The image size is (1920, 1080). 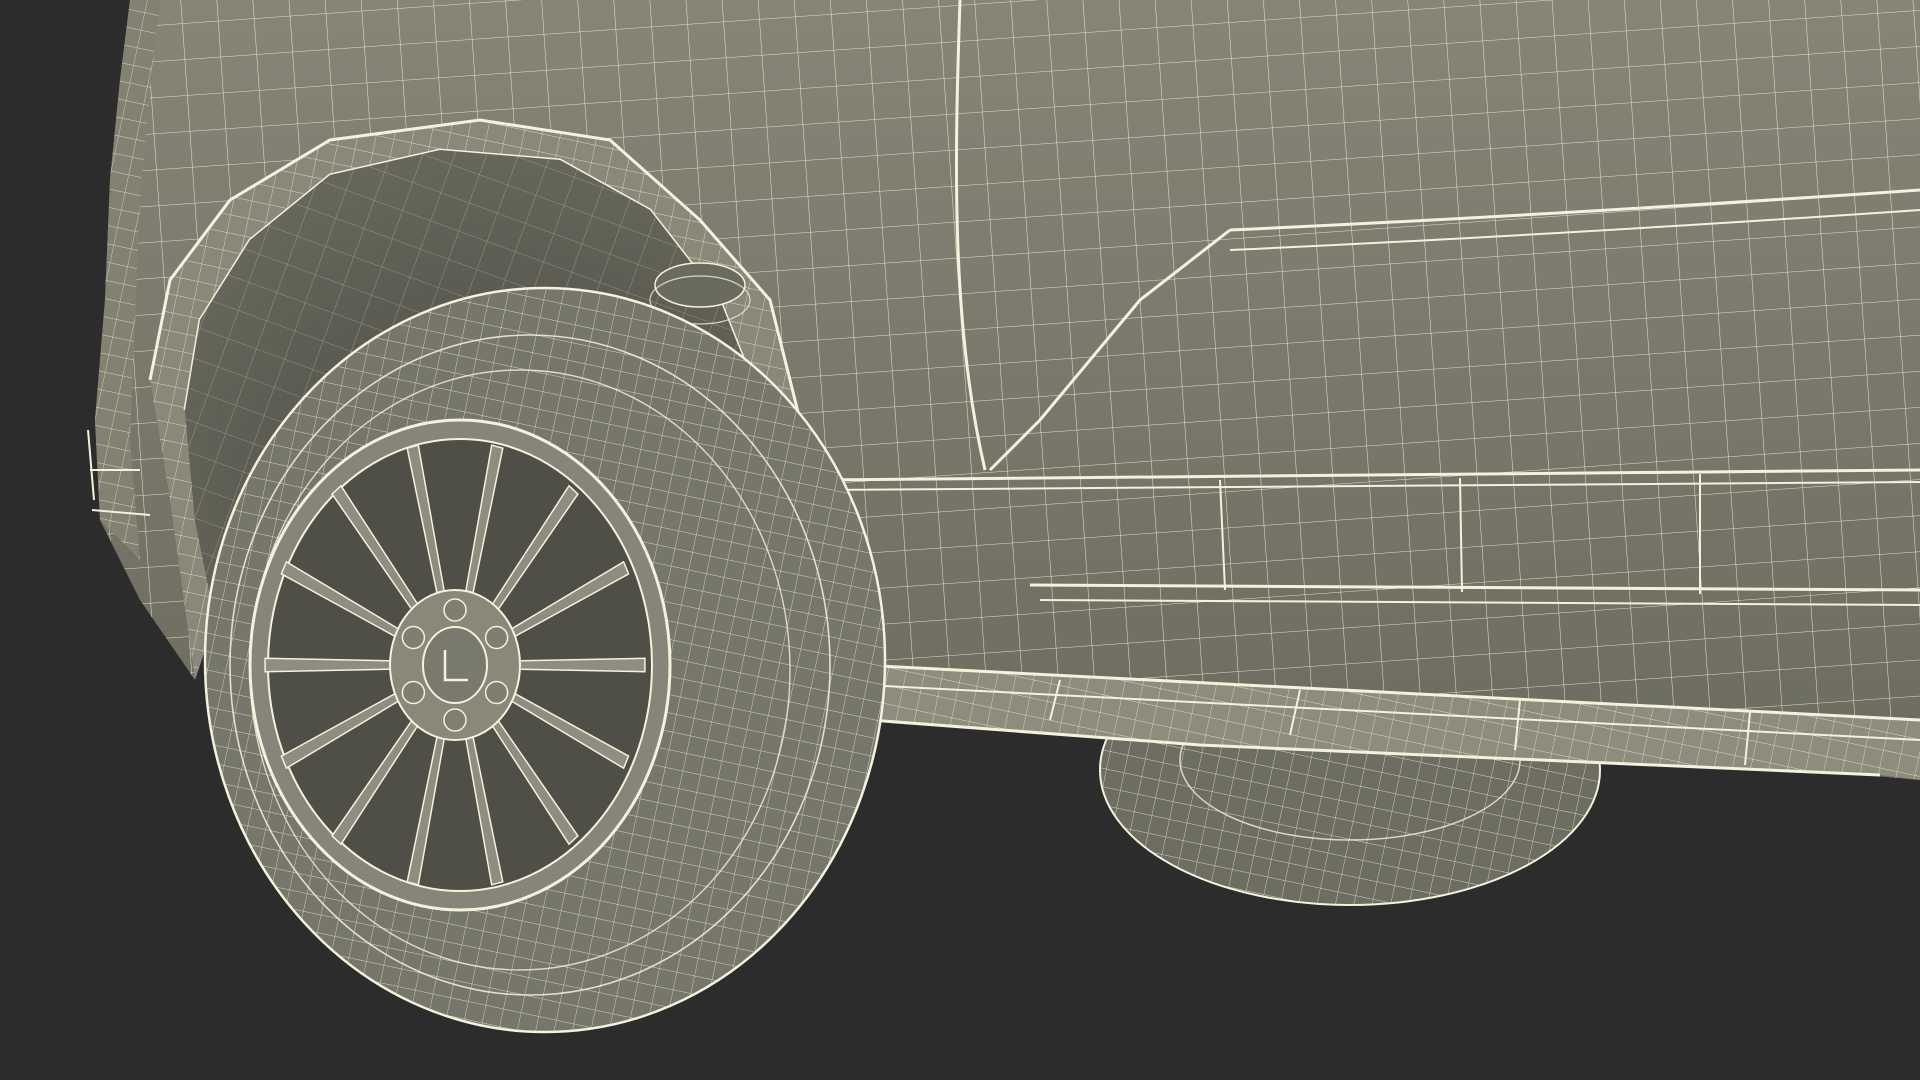 What do you see at coordinates (460, 665) in the screenshot?
I see `rim` at bounding box center [460, 665].